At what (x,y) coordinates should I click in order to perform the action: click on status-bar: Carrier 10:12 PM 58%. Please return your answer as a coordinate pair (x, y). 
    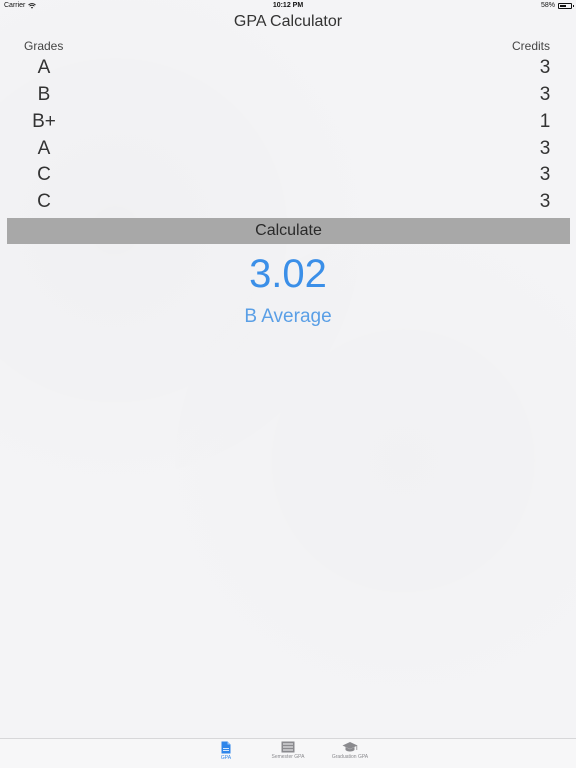
    Looking at the image, I should click on (288, 6).